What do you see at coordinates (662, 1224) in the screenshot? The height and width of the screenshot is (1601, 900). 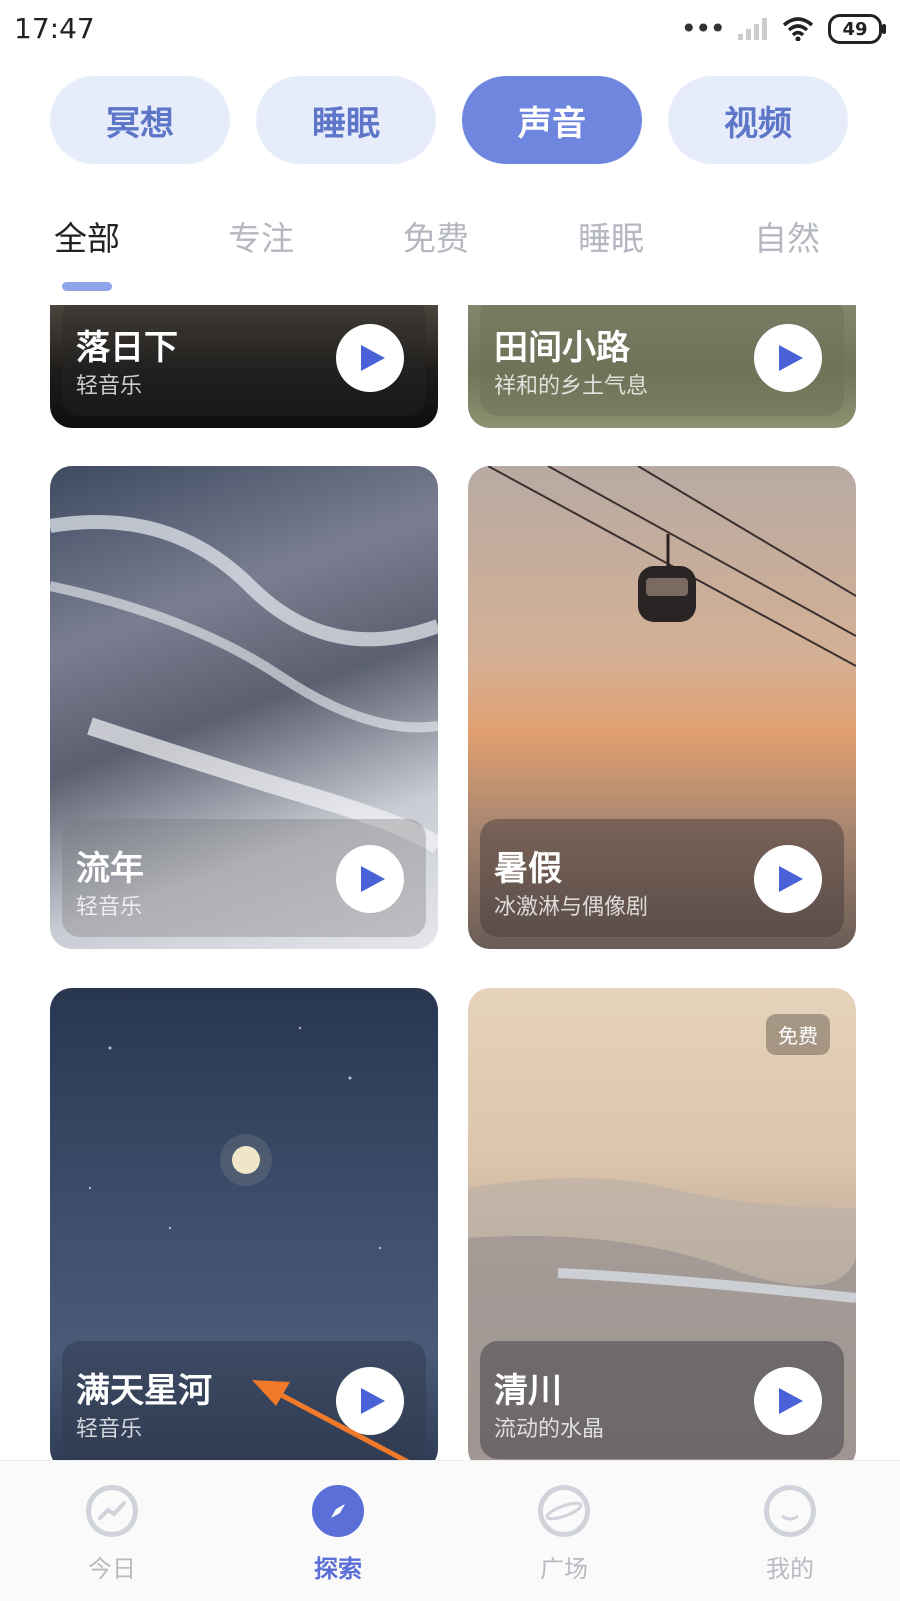 I see `sound-card: 免费 清川 流动的水晶` at bounding box center [662, 1224].